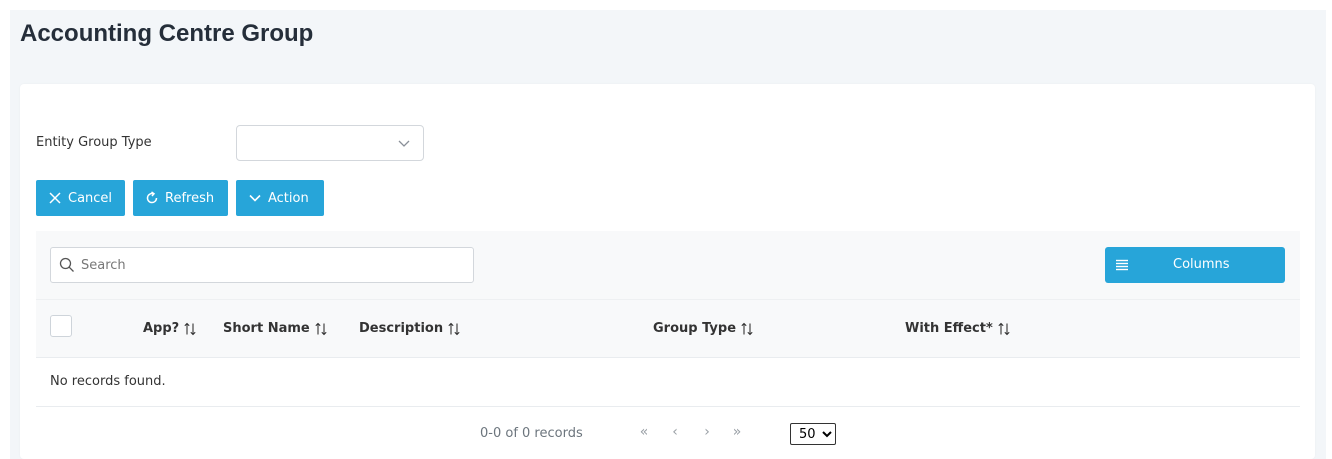 This screenshot has width=1332, height=459. I want to click on cancel-button: Cancel, so click(80, 198).